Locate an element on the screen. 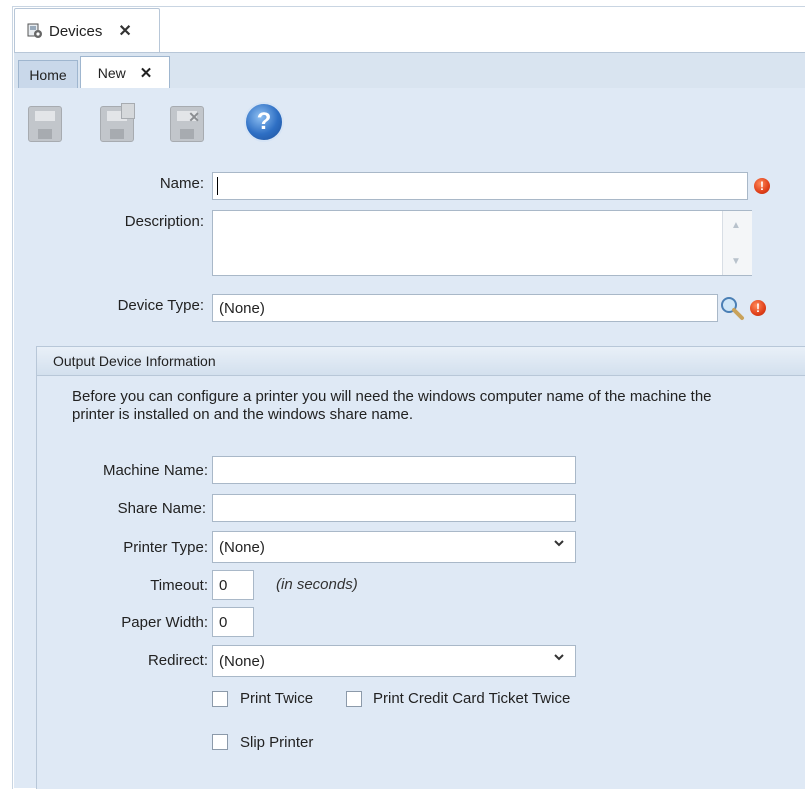 The image size is (805, 789). printer-type-value: (None) is located at coordinates (242, 547).